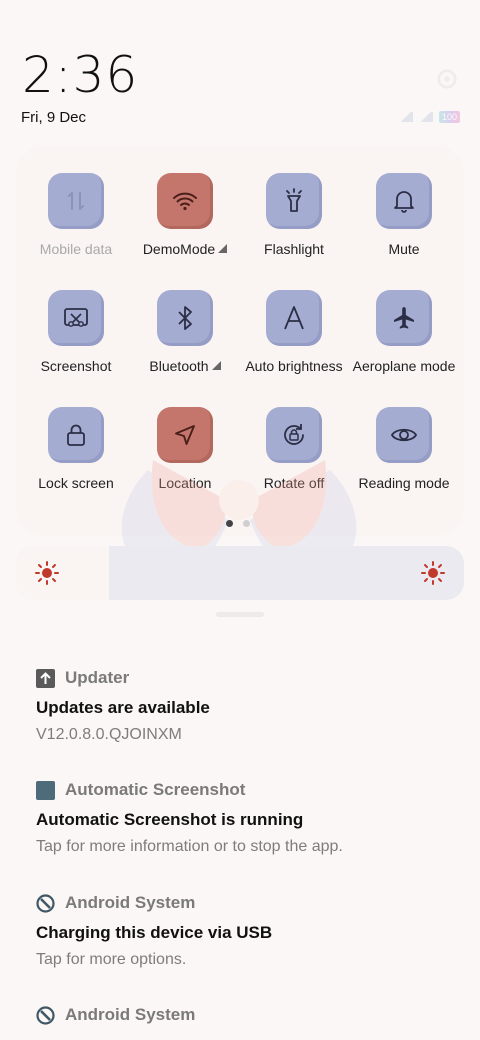 The width and height of the screenshot is (480, 1040). I want to click on tile-location: Location, so click(185, 449).